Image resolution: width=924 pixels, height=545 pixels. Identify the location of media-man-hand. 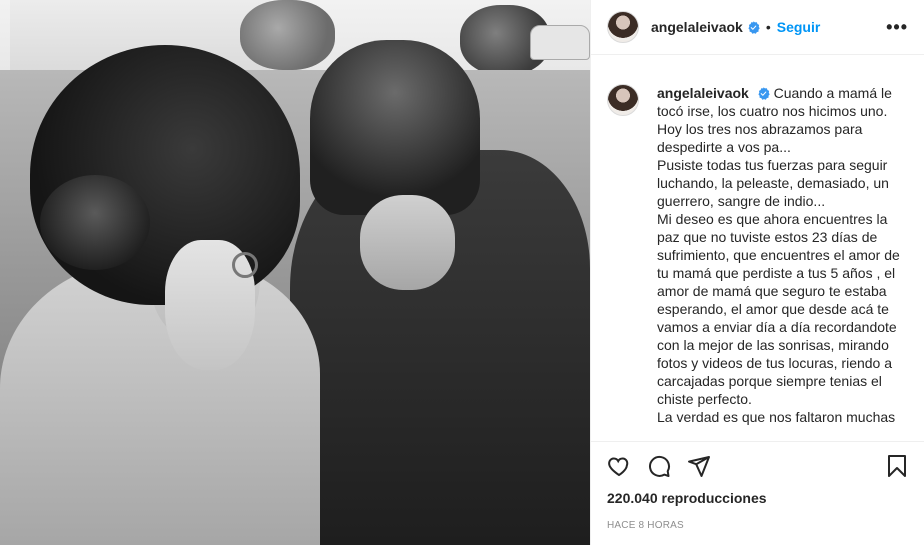
(407, 242).